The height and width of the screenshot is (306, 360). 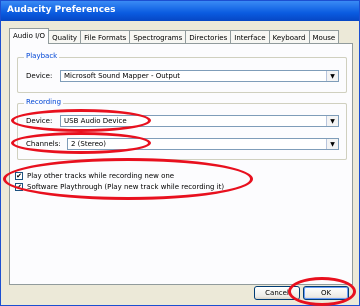 I want to click on tab-audio-io: Audio I/O, so click(x=29, y=36).